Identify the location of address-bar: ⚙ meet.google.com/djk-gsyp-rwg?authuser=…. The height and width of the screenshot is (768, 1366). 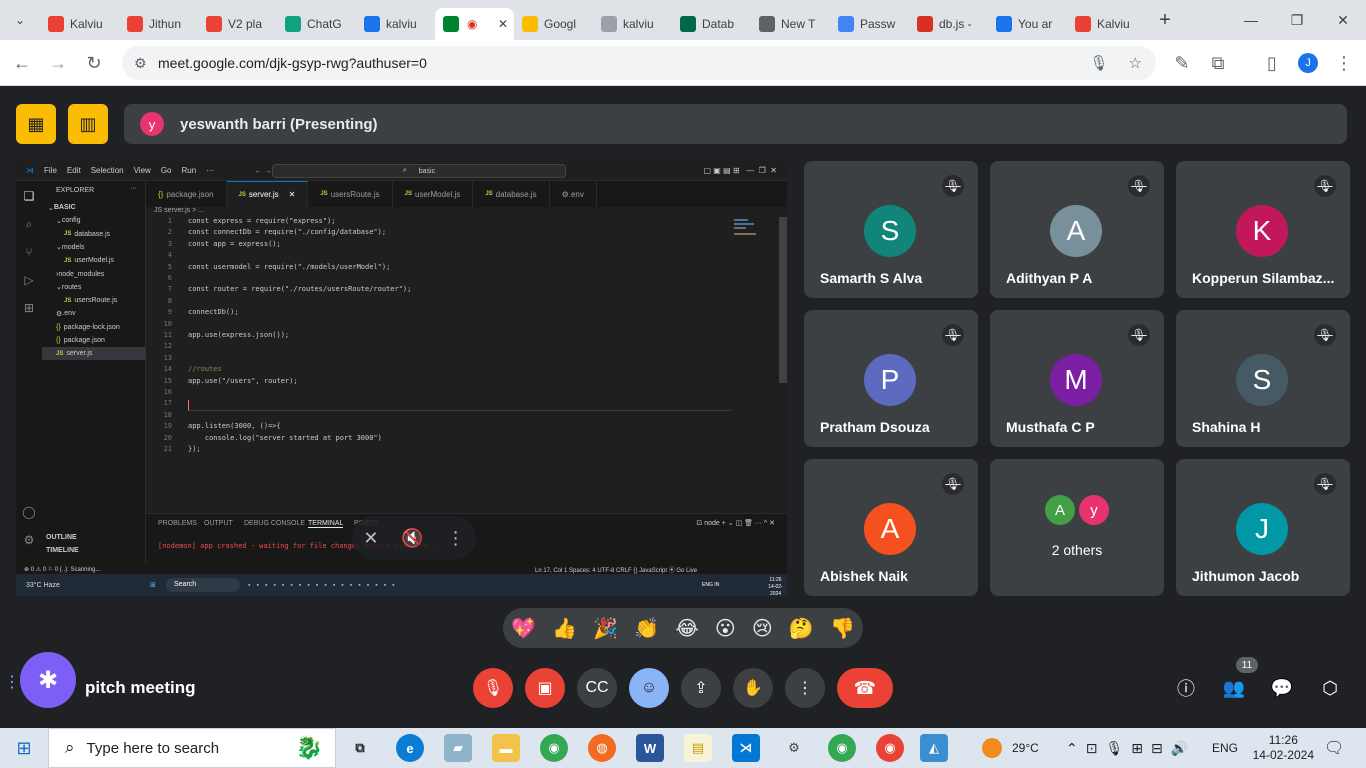
(639, 63).